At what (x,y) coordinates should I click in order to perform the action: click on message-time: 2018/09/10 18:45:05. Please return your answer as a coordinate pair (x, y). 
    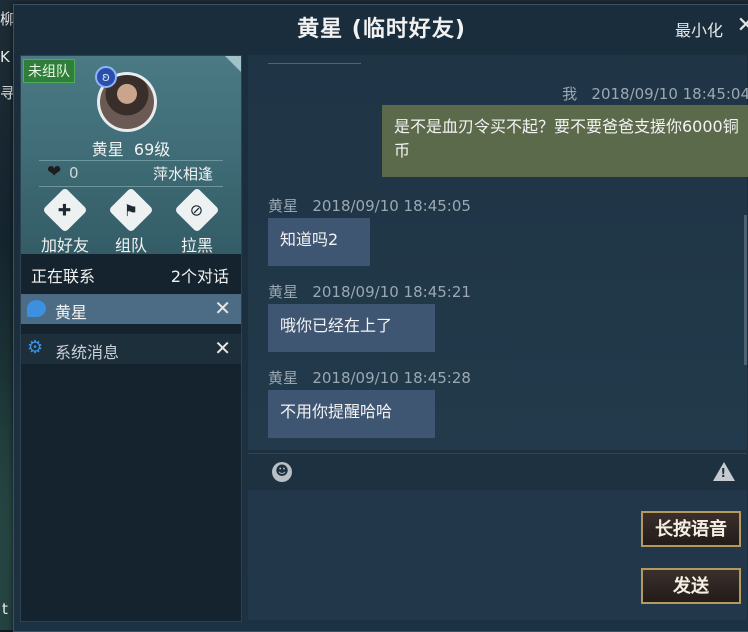
    Looking at the image, I should click on (391, 206).